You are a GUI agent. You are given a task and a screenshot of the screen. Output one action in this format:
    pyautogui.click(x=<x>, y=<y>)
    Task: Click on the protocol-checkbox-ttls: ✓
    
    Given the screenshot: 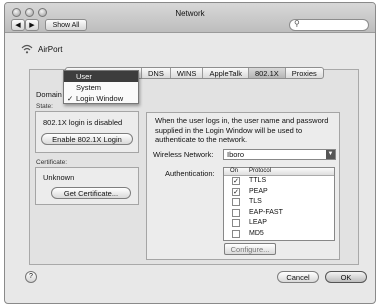 What is the action you would take?
    pyautogui.click(x=236, y=181)
    